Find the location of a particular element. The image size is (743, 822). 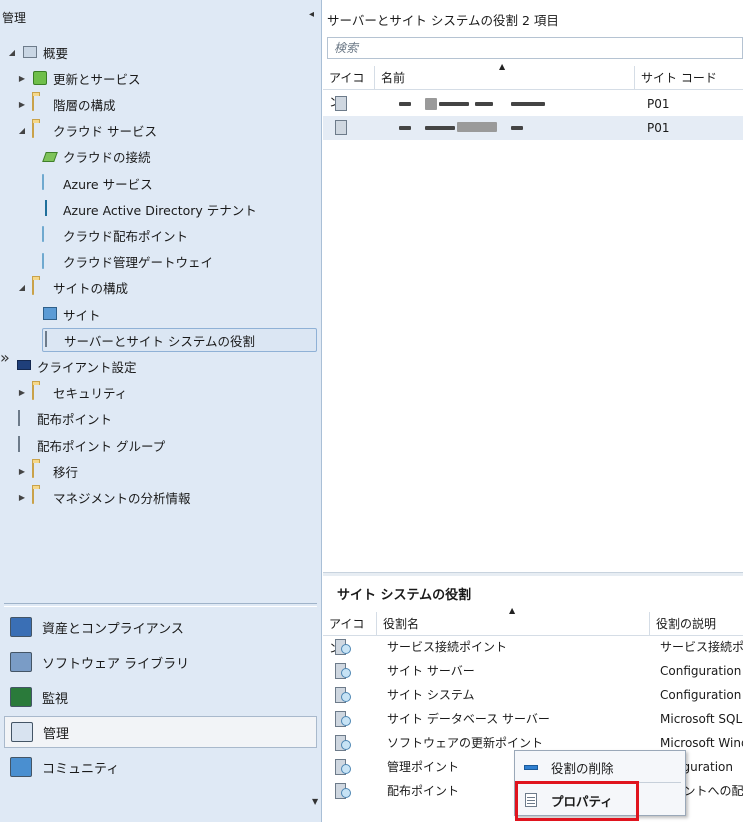

role-name-cell: 配布ポイント is located at coordinates (423, 791).